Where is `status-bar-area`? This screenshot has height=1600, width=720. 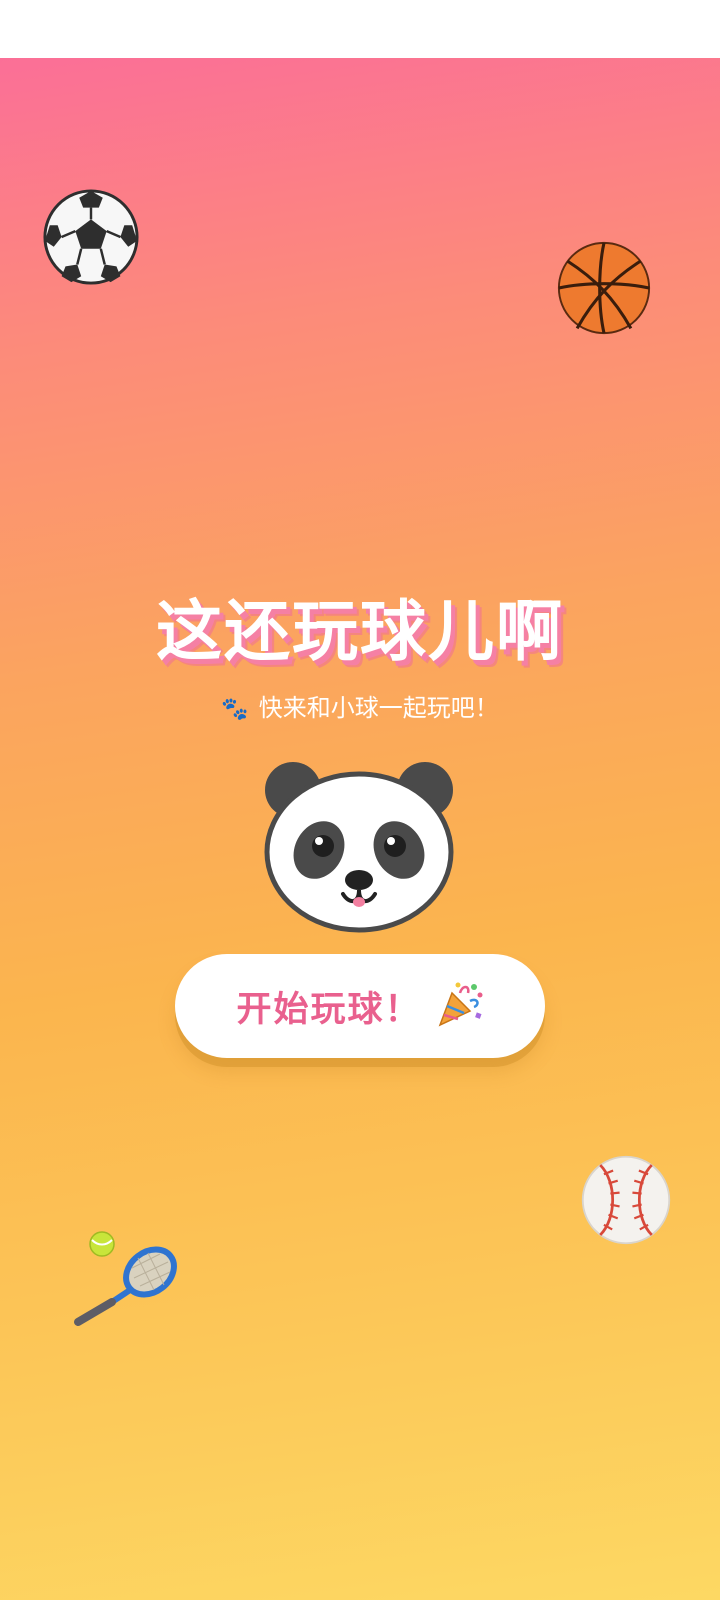 status-bar-area is located at coordinates (360, 29).